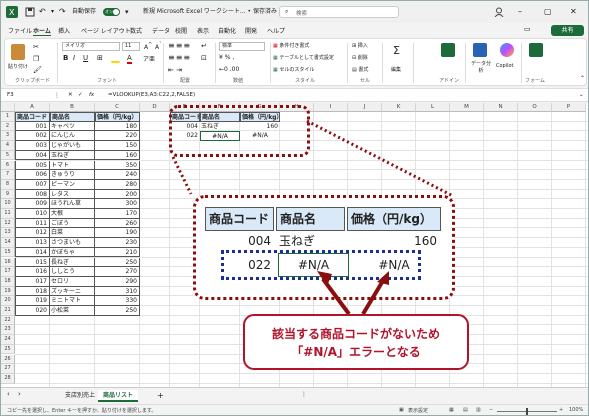  Describe the element at coordinates (82, 411) in the screenshot. I see `status-message: コピー先を選択し、Enter キーを押すか、貼り付けを選択します。` at that location.